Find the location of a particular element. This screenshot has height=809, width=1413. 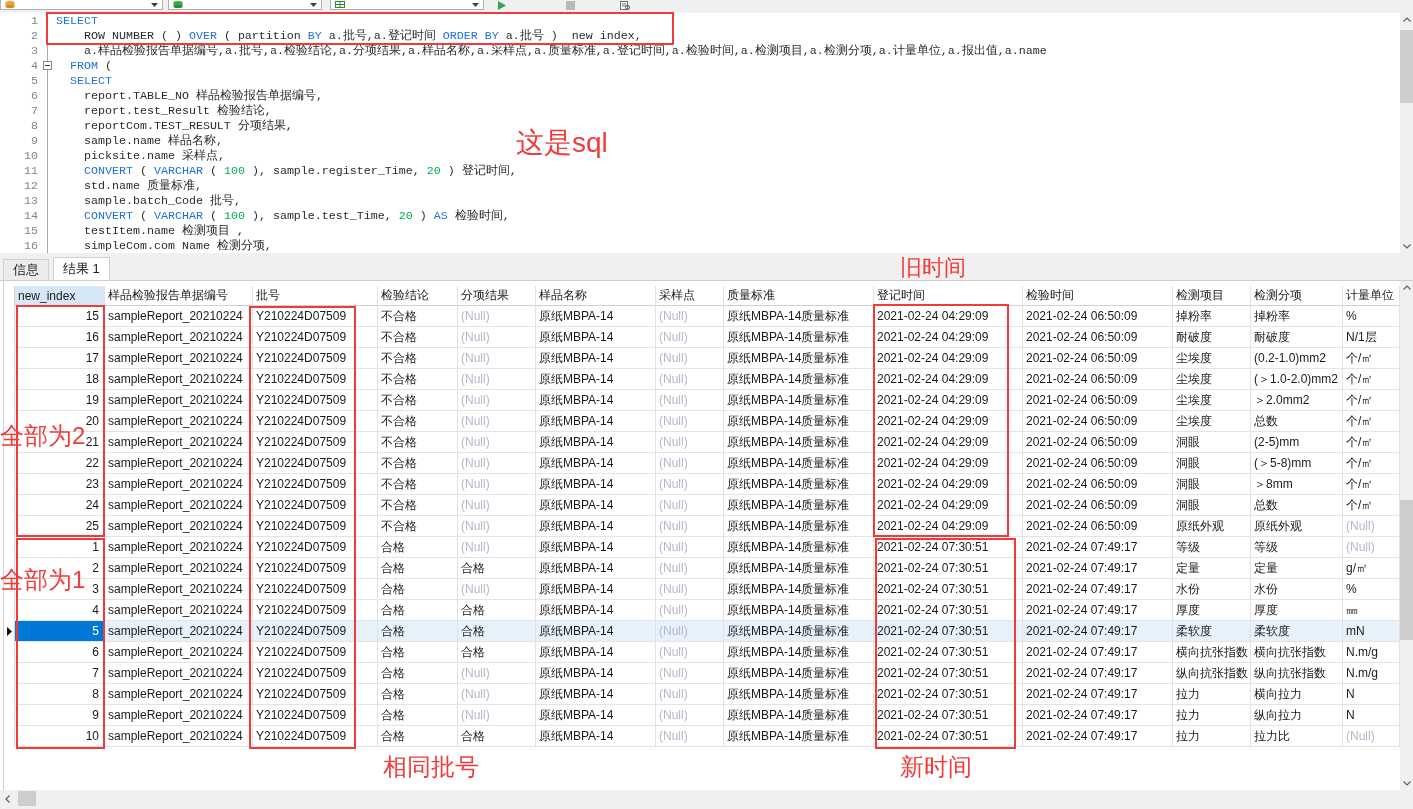

code-line: report.TABLE_NO 样品检验报告单据编号, is located at coordinates (203, 95).